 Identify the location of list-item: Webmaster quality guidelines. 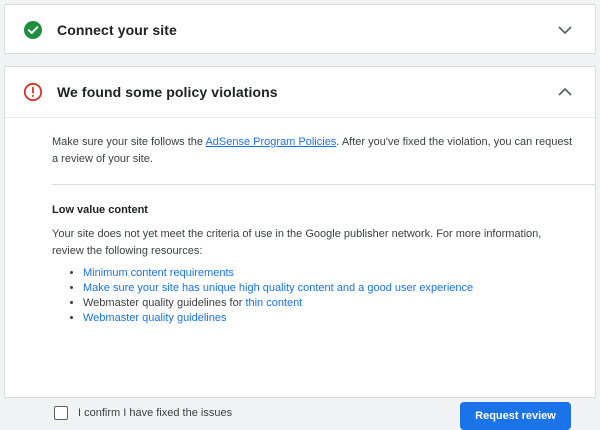
(278, 318).